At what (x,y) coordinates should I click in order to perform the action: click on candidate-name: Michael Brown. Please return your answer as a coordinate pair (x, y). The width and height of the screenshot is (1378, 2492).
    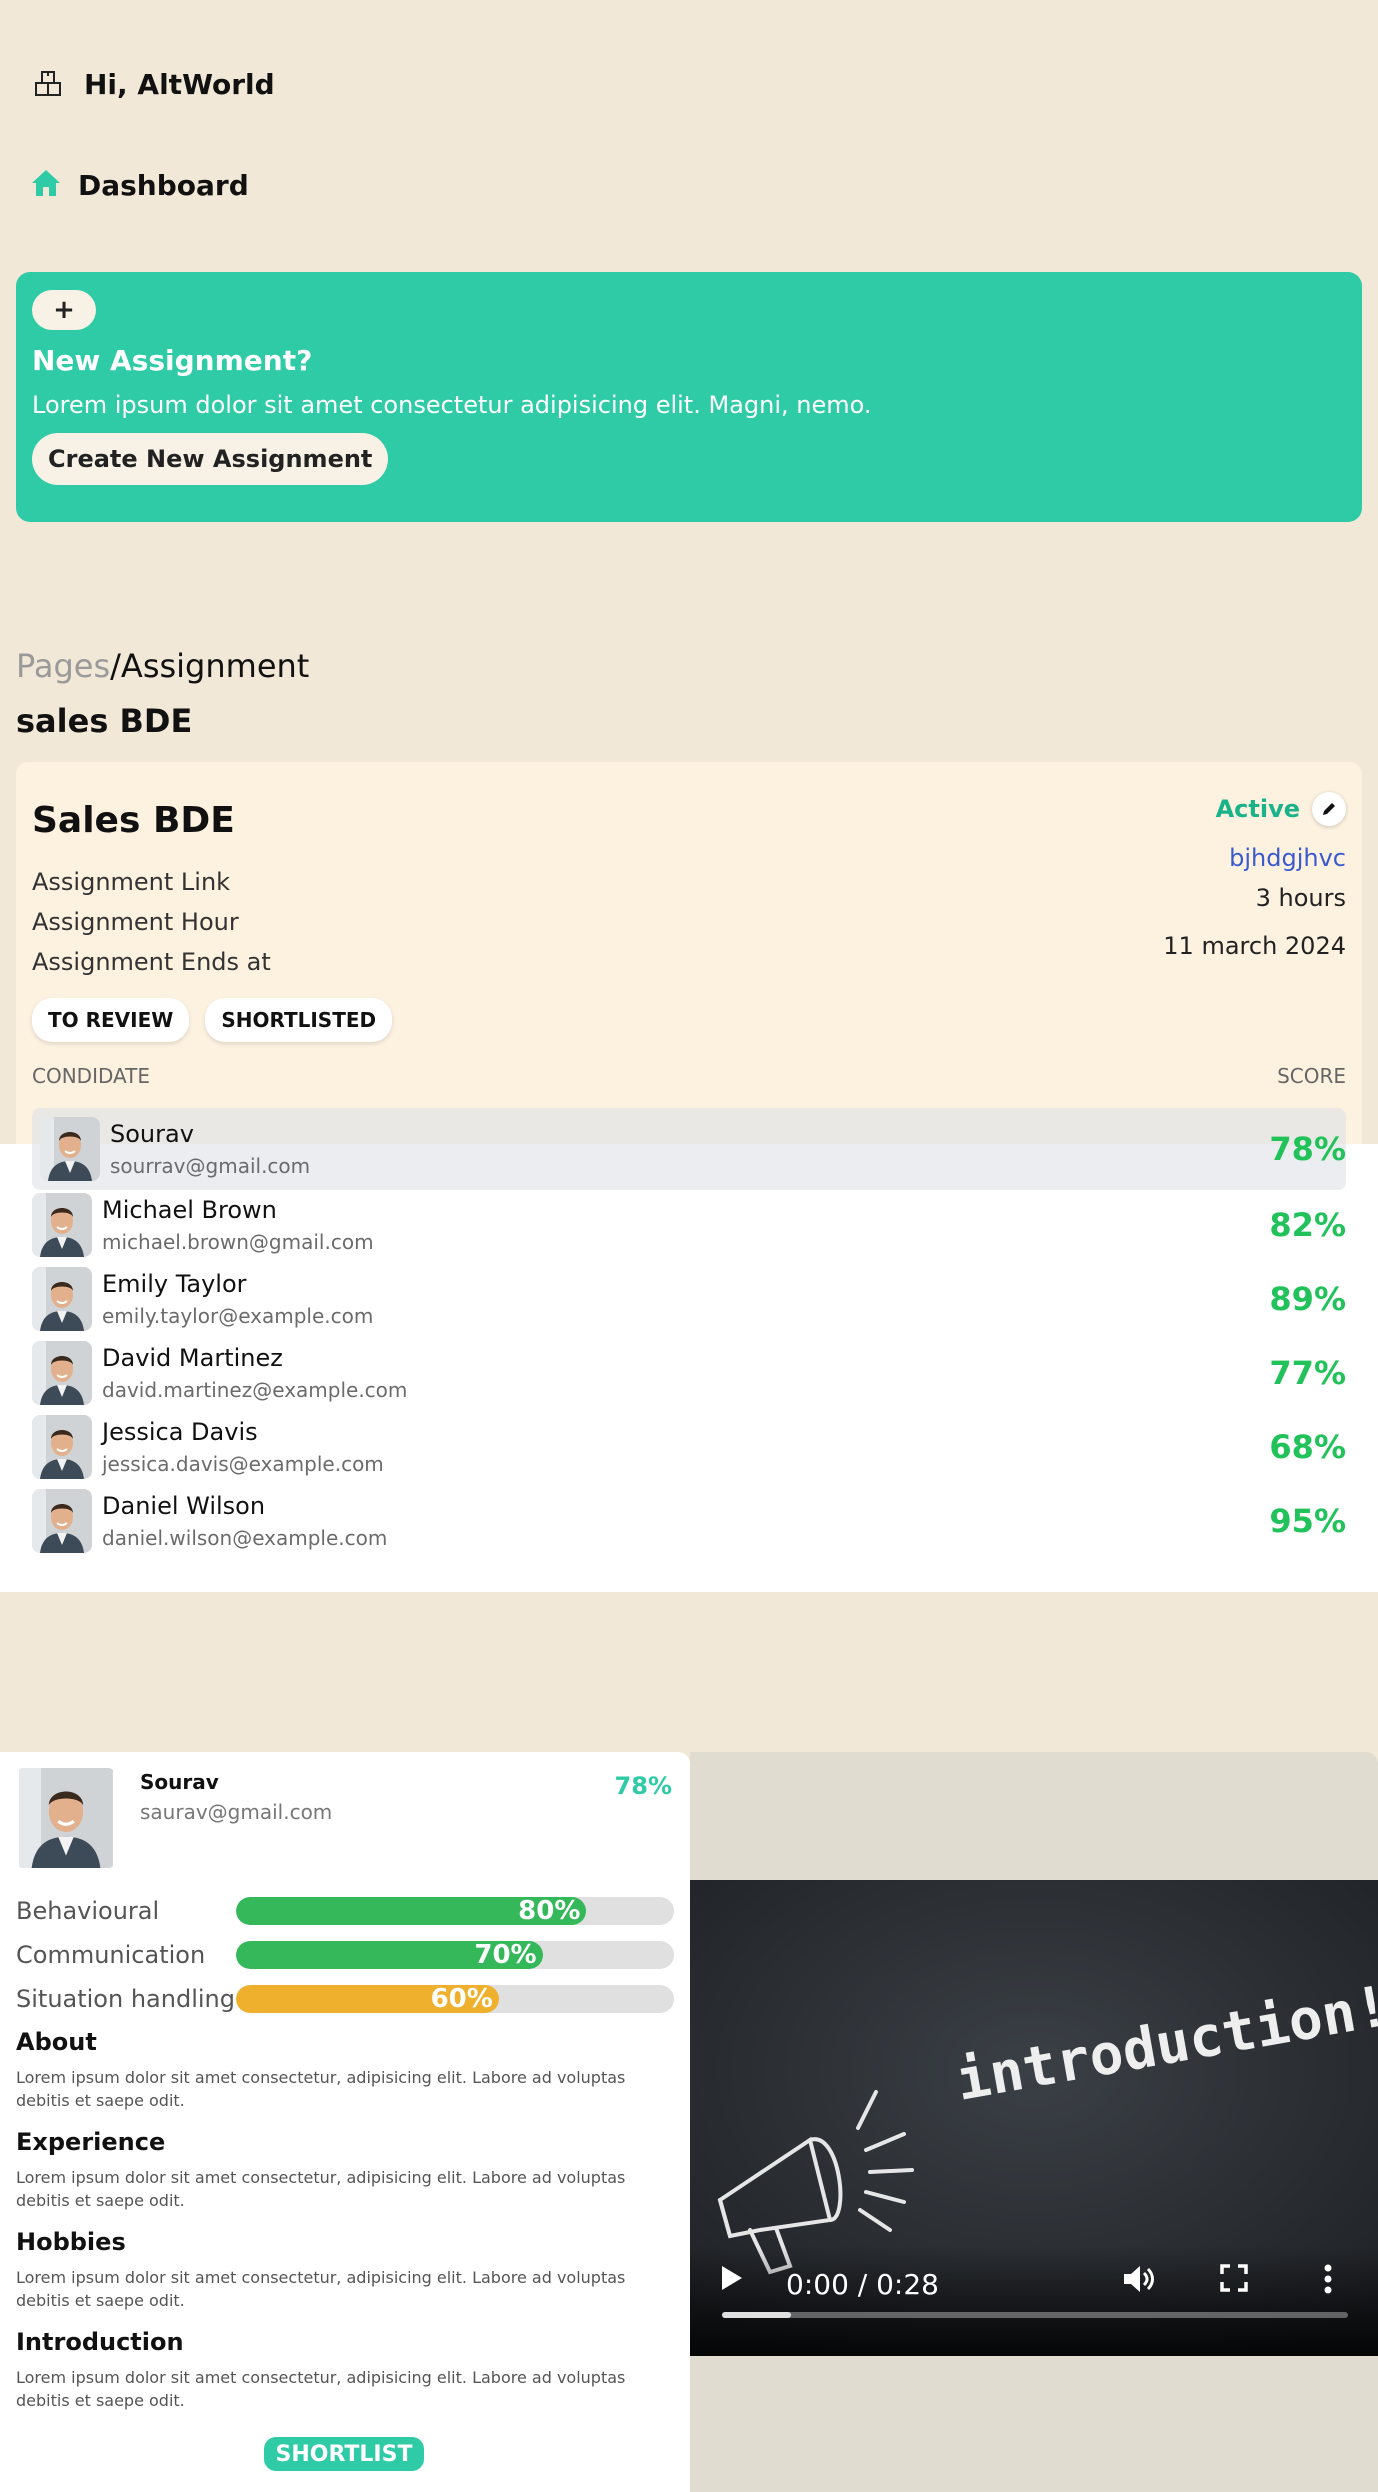
    Looking at the image, I should click on (189, 1210).